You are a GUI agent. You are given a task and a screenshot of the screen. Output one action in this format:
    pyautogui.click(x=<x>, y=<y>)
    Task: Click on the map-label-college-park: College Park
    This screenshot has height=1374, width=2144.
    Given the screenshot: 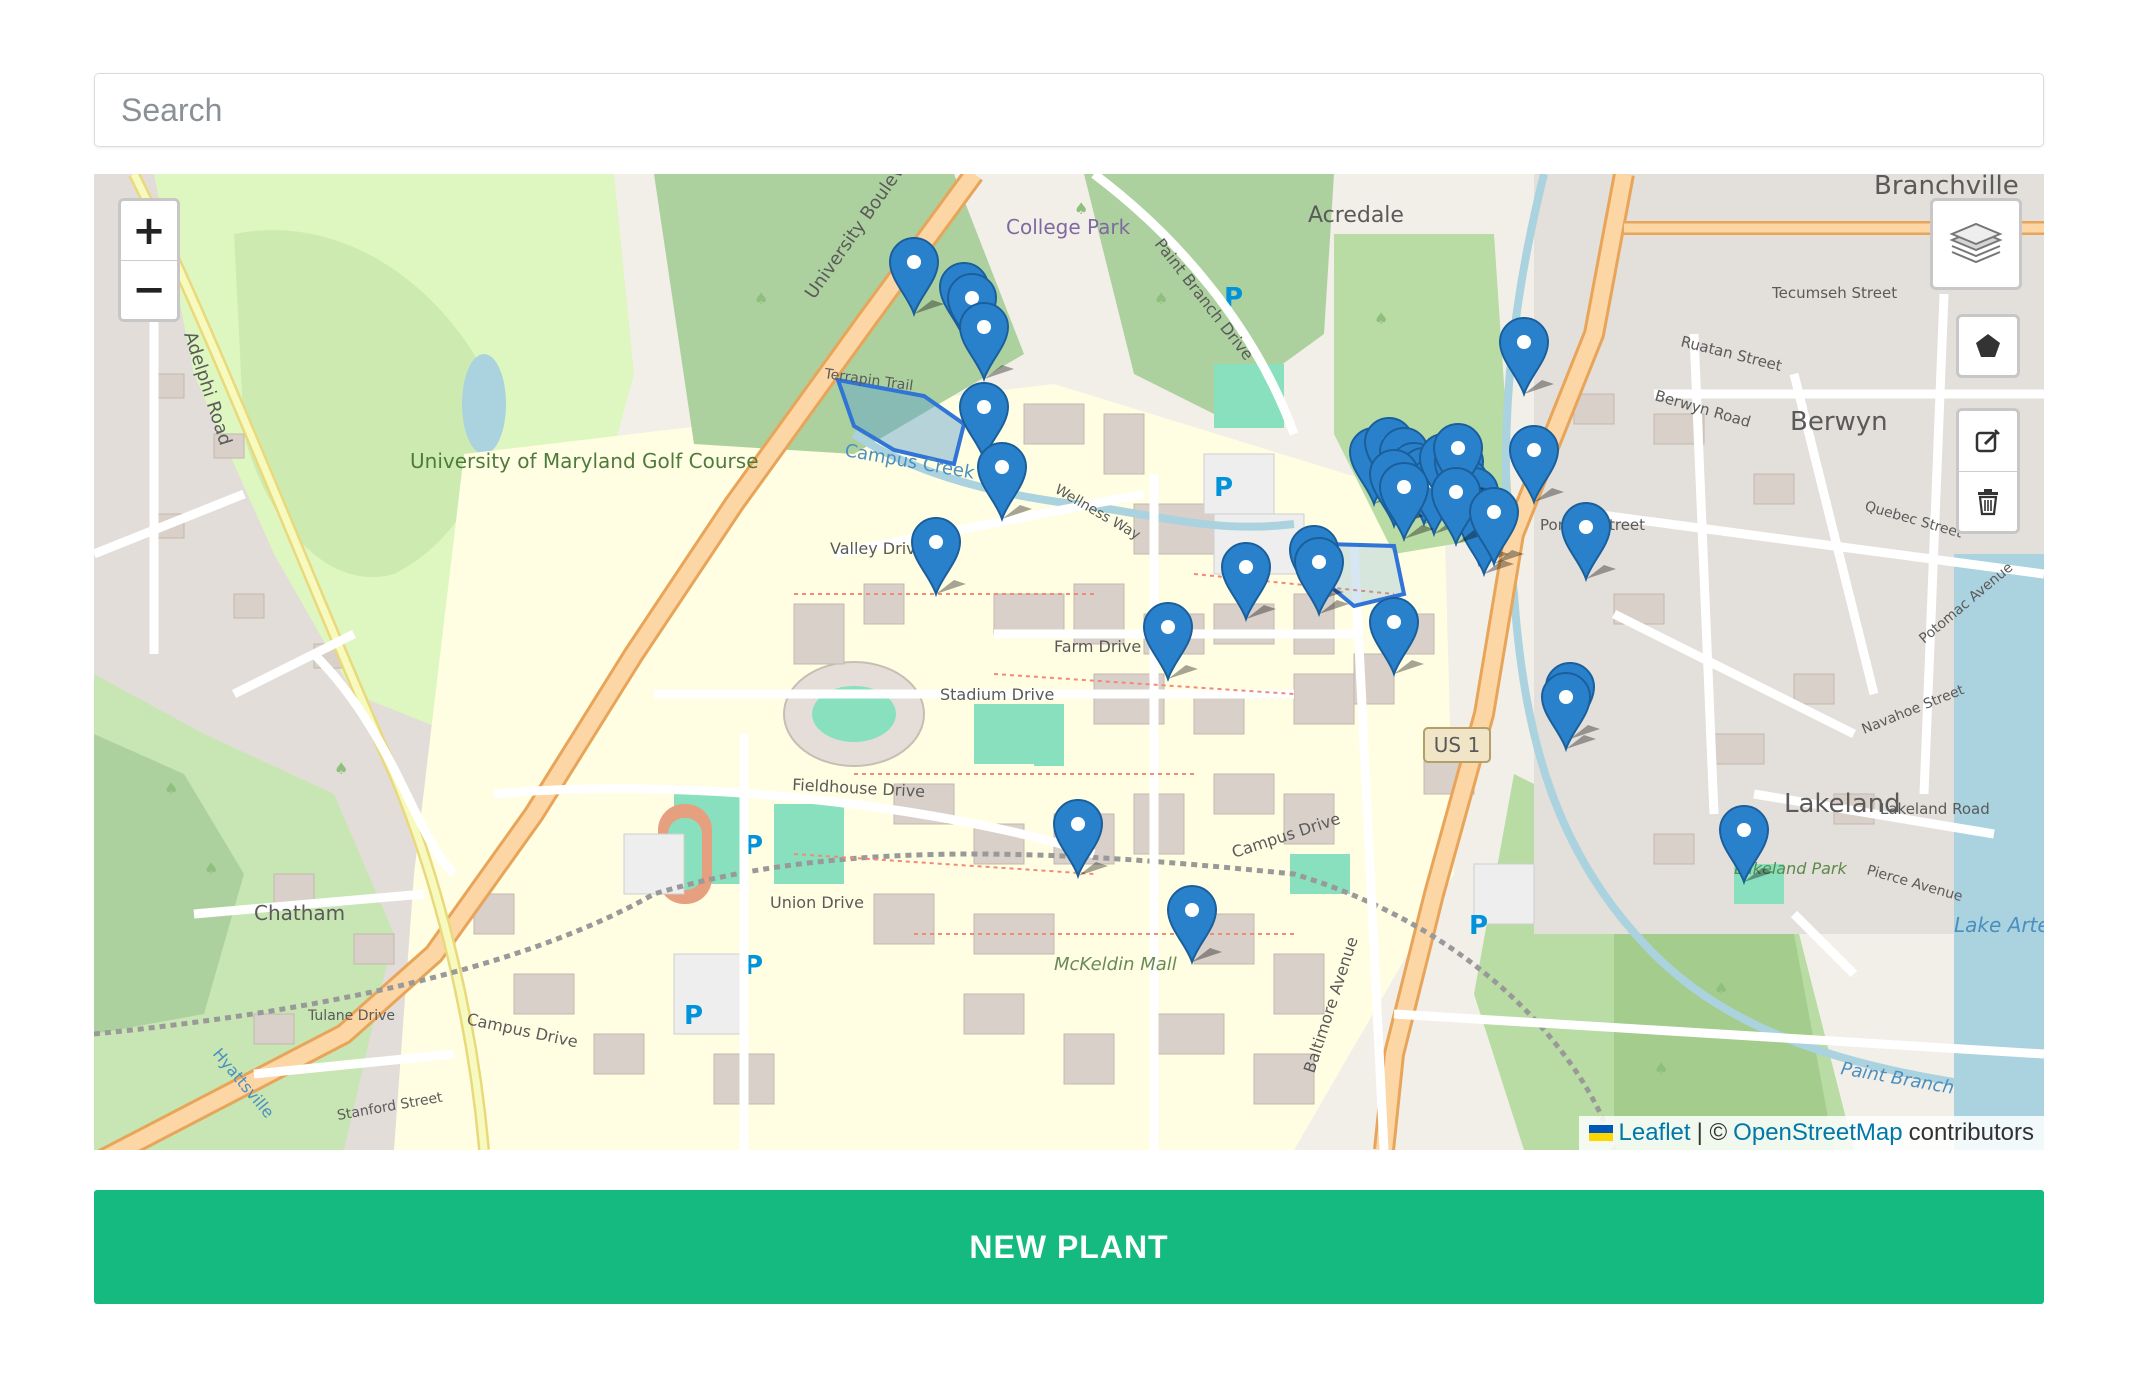 What is the action you would take?
    pyautogui.click(x=1068, y=227)
    